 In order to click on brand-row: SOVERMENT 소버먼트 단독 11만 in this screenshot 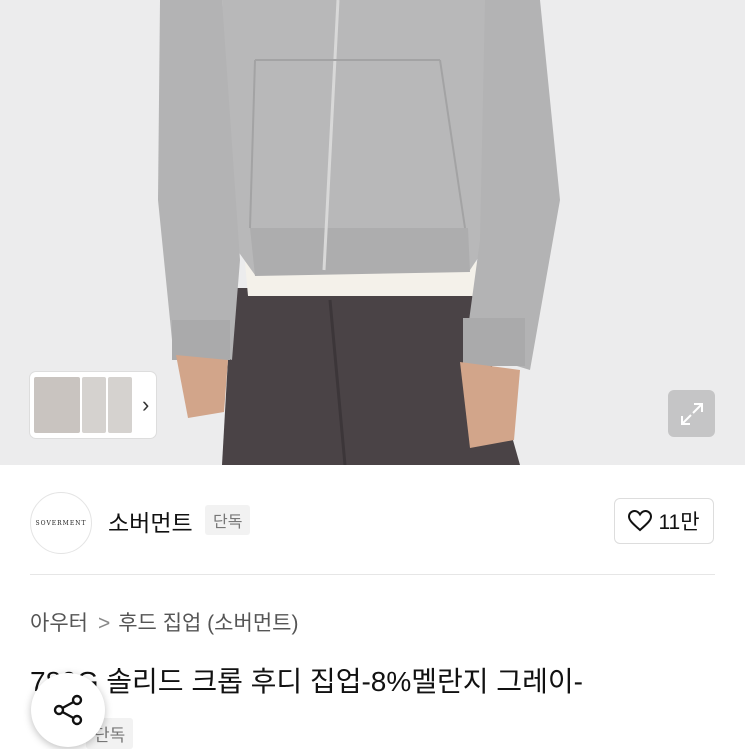, I will do `click(372, 525)`.